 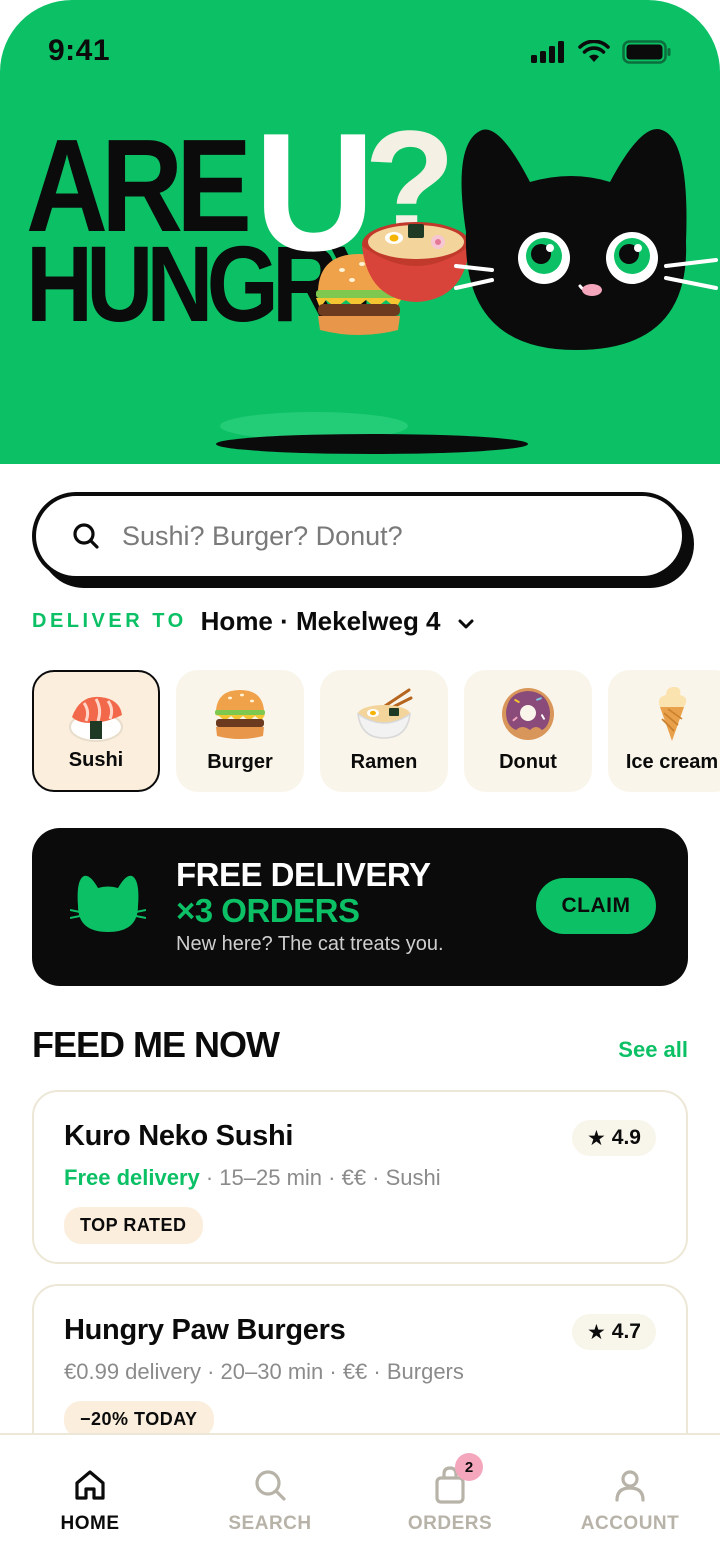 I want to click on user-icon, so click(x=630, y=1485).